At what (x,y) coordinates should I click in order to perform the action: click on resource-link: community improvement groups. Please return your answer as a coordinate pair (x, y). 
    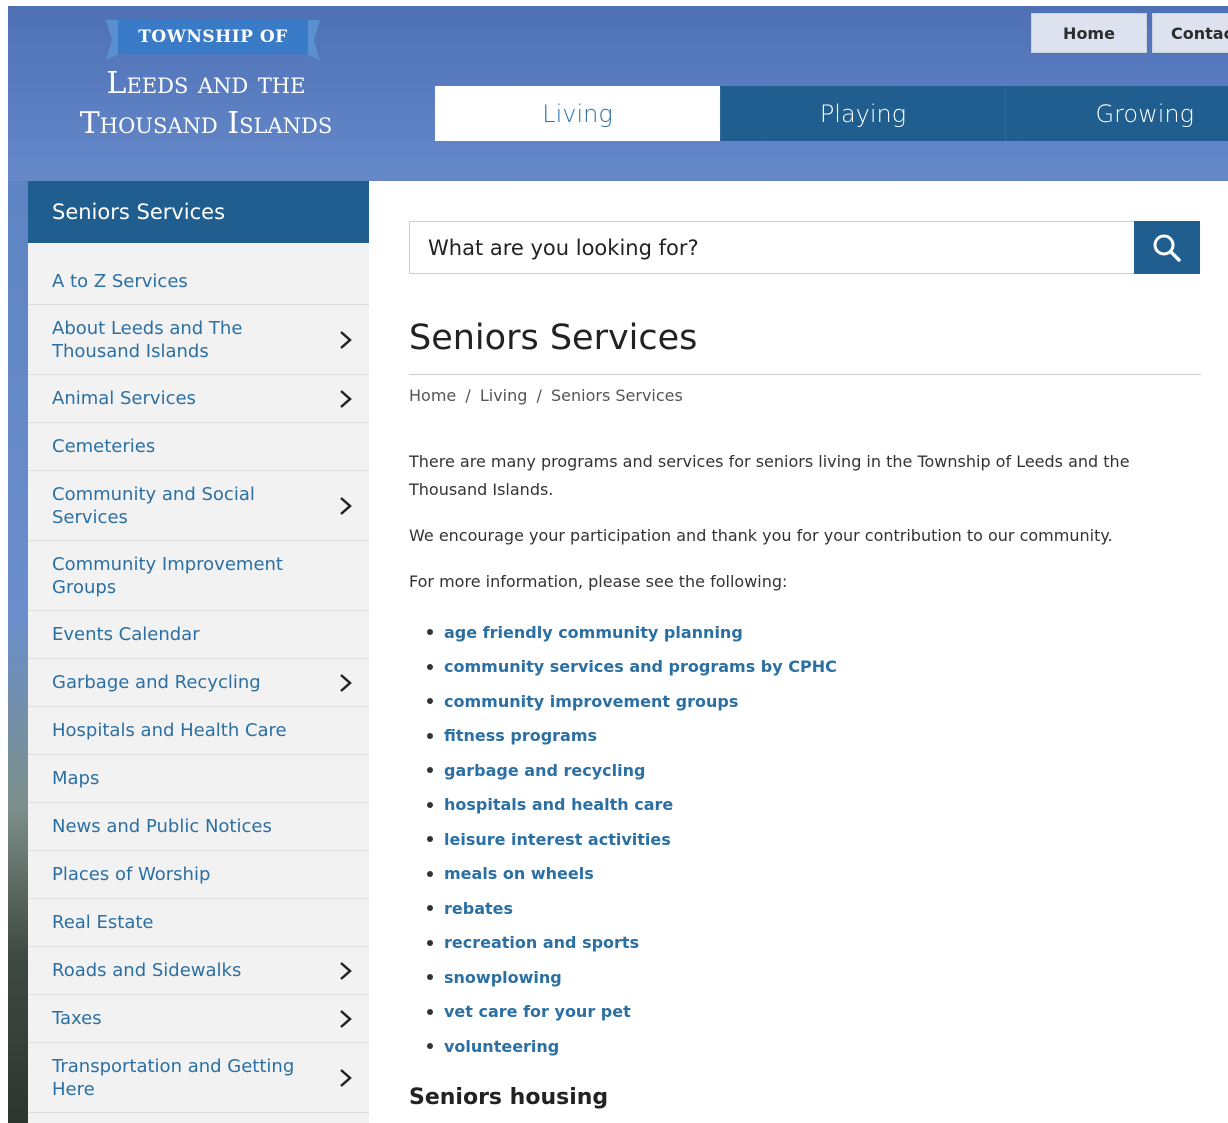
    Looking at the image, I should click on (591, 701).